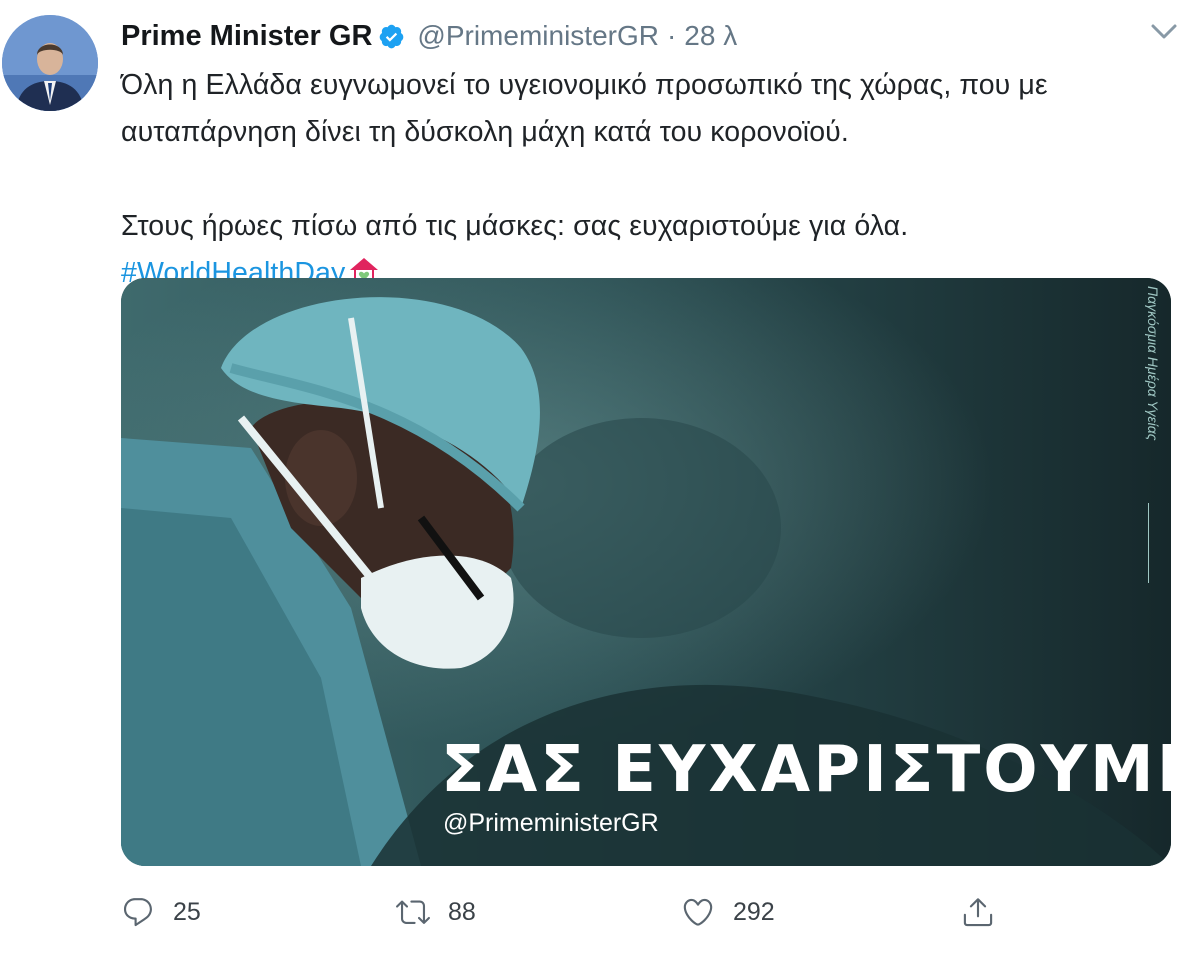  Describe the element at coordinates (754, 911) in the screenshot. I see `like-count: 292` at that location.